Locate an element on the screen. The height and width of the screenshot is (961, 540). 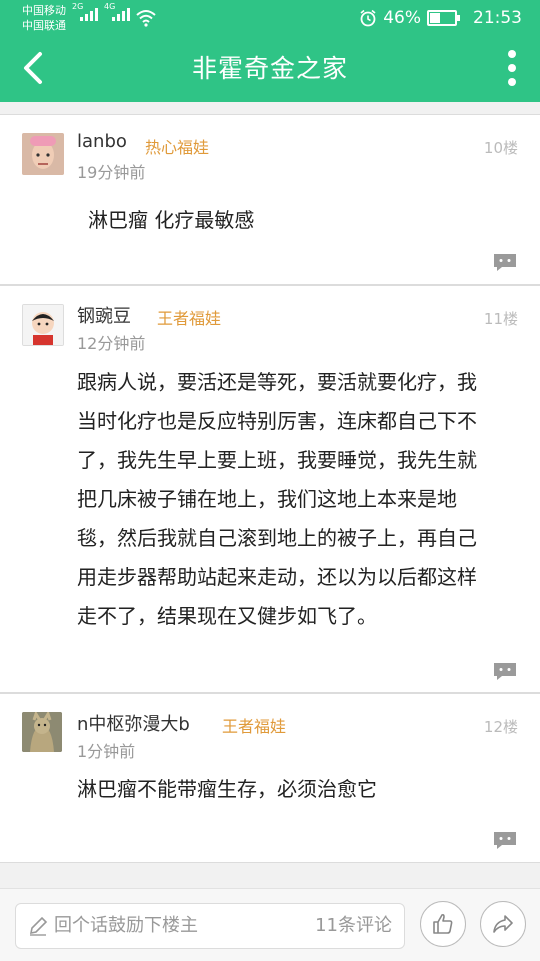
reply-input: 回个话鼓励下楼主 11条评论 is located at coordinates (210, 926).